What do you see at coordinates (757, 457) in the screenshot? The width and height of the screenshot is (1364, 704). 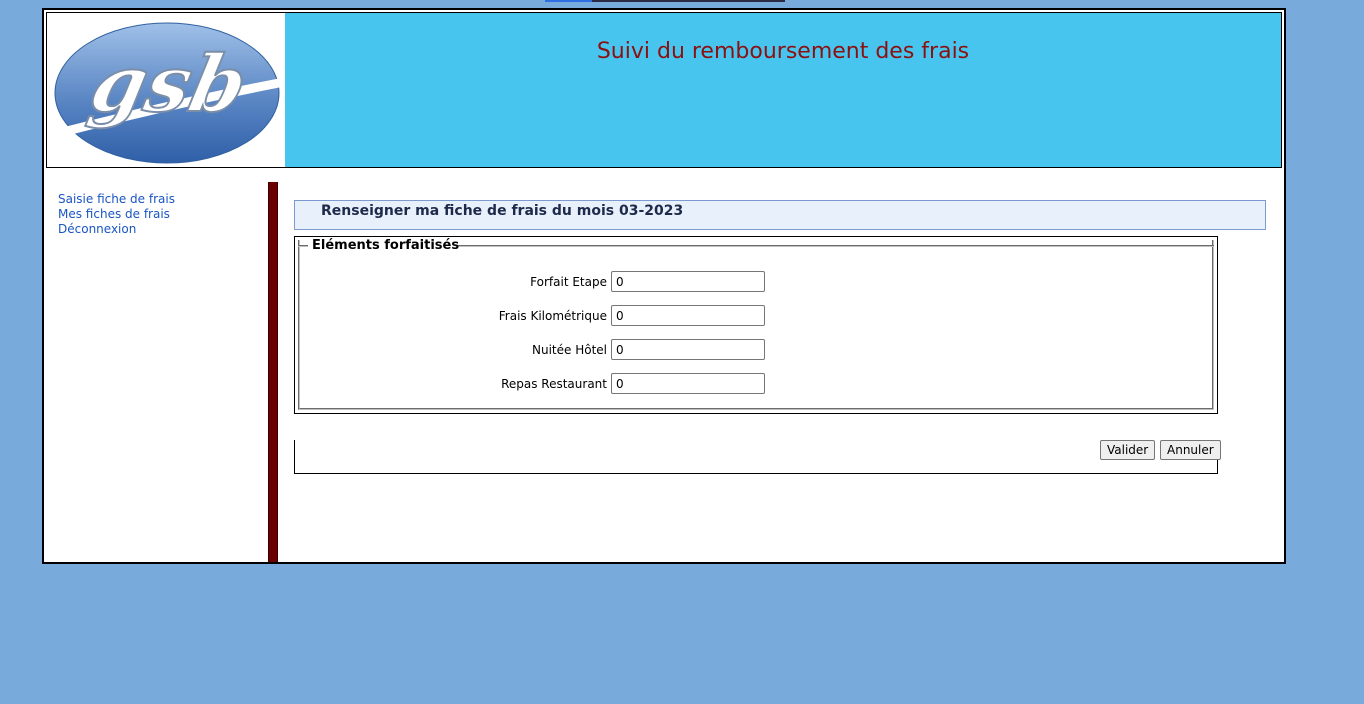 I see `form-footer: Valider Annuler` at bounding box center [757, 457].